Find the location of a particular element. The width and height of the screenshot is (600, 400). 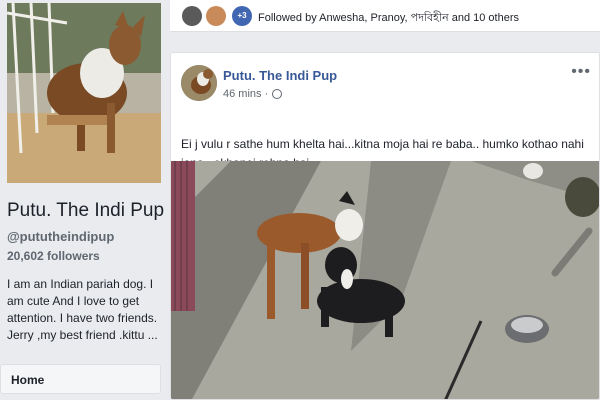

more-options-icon: ••• is located at coordinates (581, 72).